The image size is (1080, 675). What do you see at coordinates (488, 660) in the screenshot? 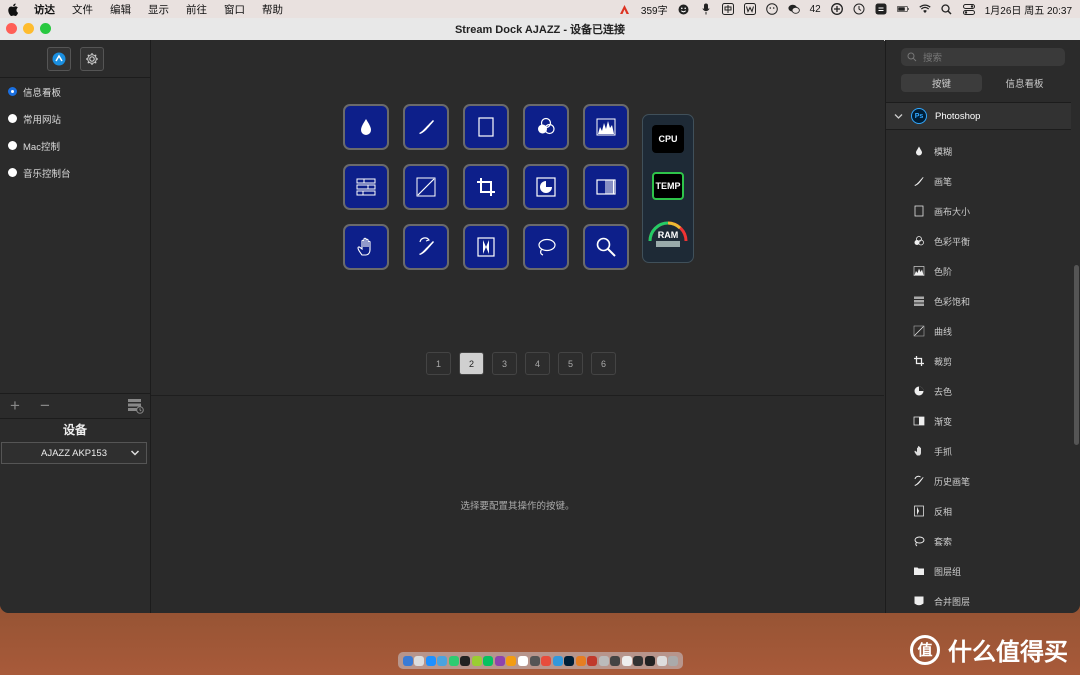
I see `wechat-dock-icon` at bounding box center [488, 660].